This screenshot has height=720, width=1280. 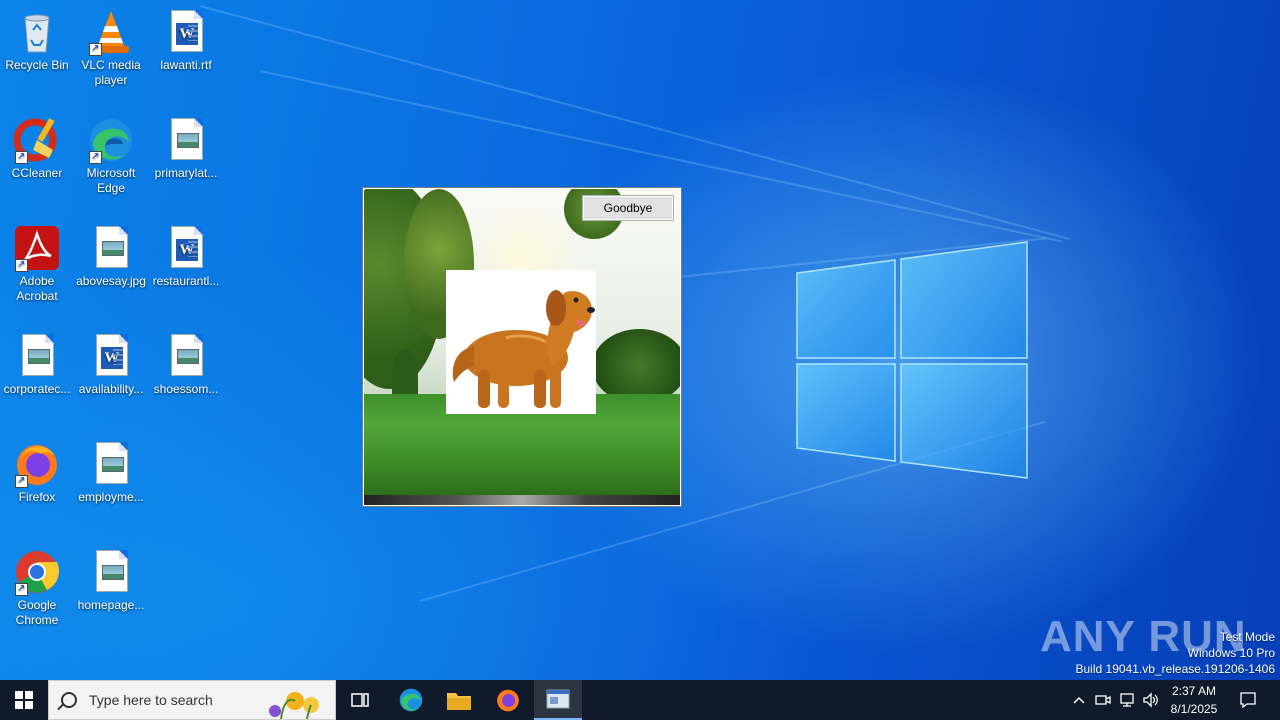 I want to click on taskbar-search-box: Type here to search, so click(x=192, y=700).